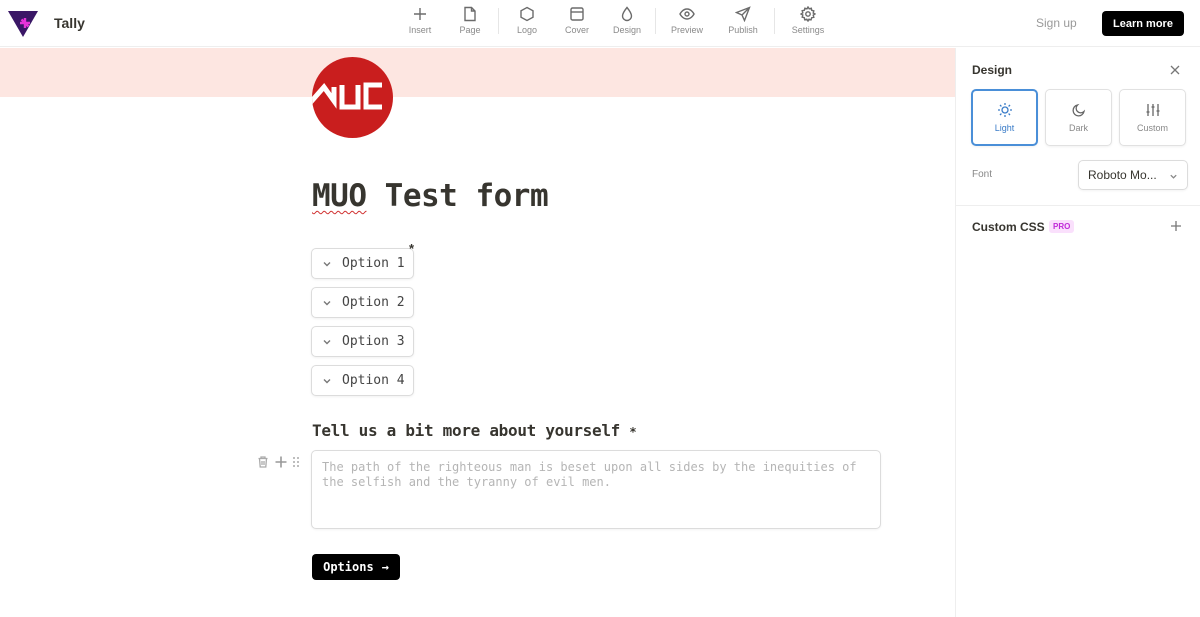 The image size is (1200, 617). I want to click on option-label: Option 2, so click(373, 302).